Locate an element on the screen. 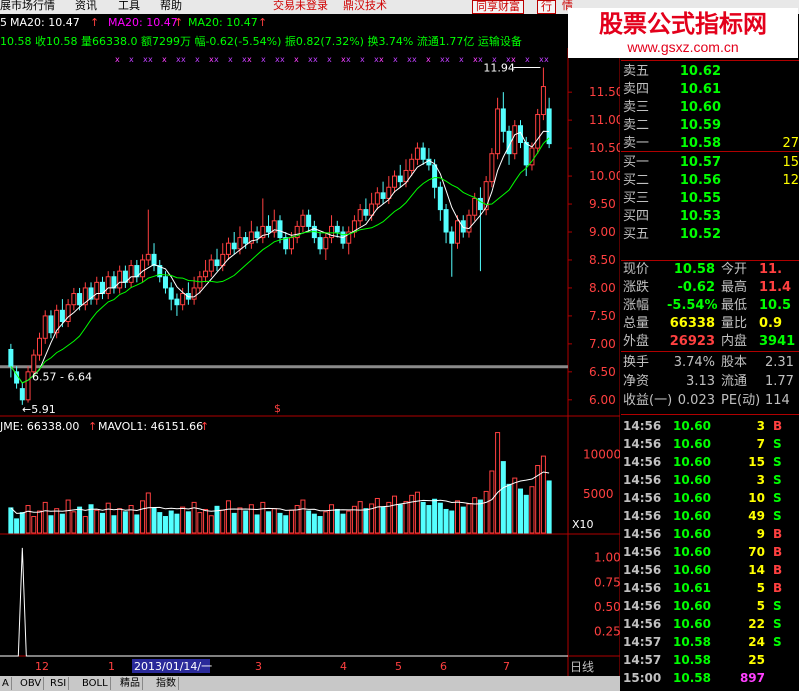 The width and height of the screenshot is (799, 691). price-tick-label: 6.00 is located at coordinates (602, 400).